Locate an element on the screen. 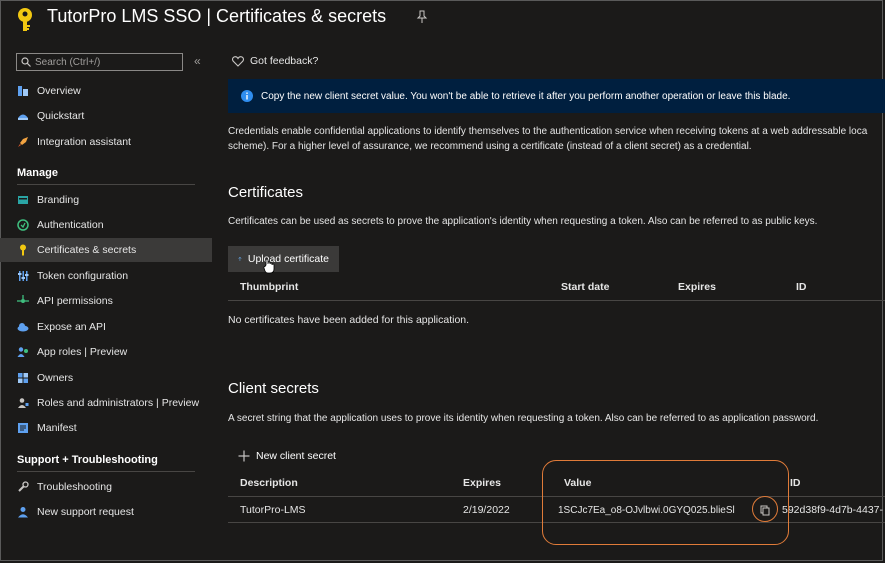 Image resolution: width=885 pixels, height=563 pixels. collapse-sidebar-button: « is located at coordinates (197, 61).